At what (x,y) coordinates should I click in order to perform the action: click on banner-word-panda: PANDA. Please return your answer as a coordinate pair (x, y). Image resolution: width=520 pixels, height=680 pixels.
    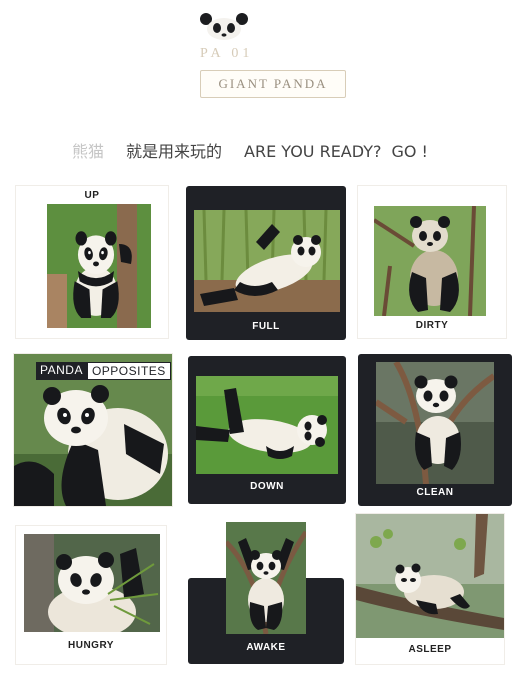
    Looking at the image, I should click on (61, 371).